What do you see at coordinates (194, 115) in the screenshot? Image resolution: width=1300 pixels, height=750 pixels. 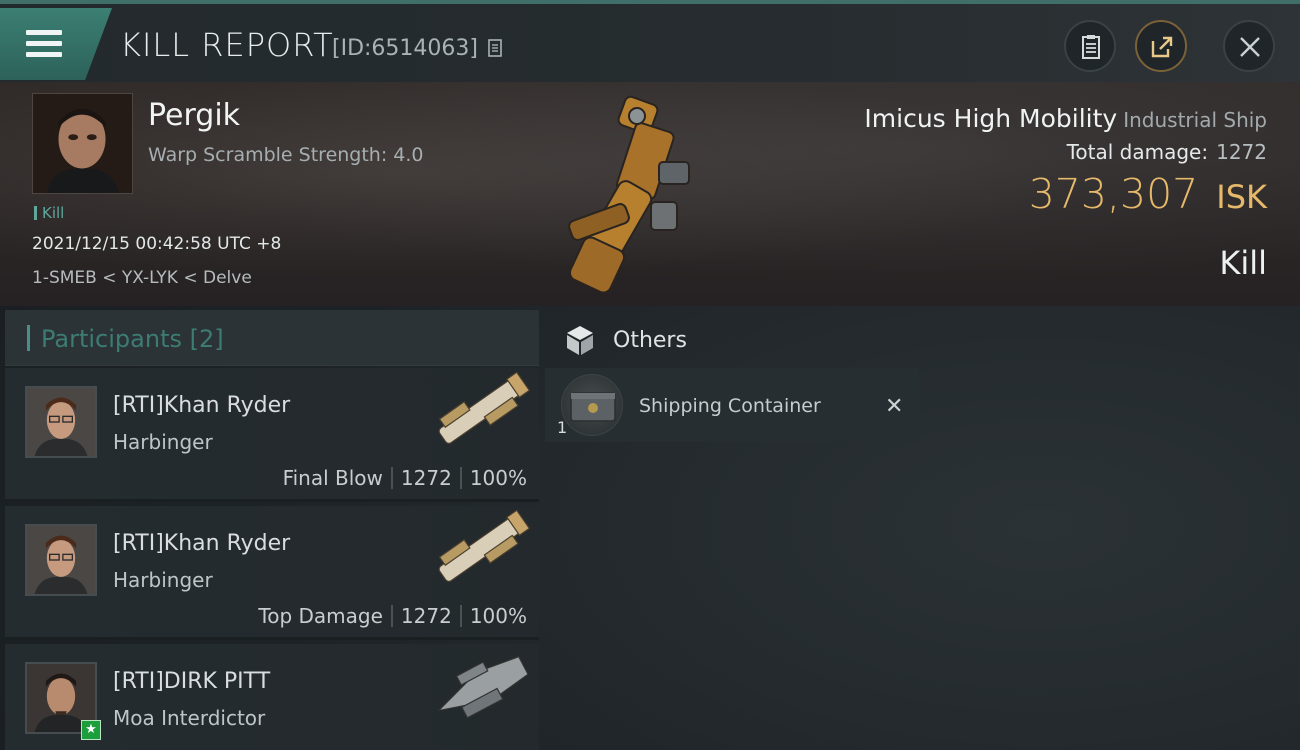 I see `victim-name: Pergik` at bounding box center [194, 115].